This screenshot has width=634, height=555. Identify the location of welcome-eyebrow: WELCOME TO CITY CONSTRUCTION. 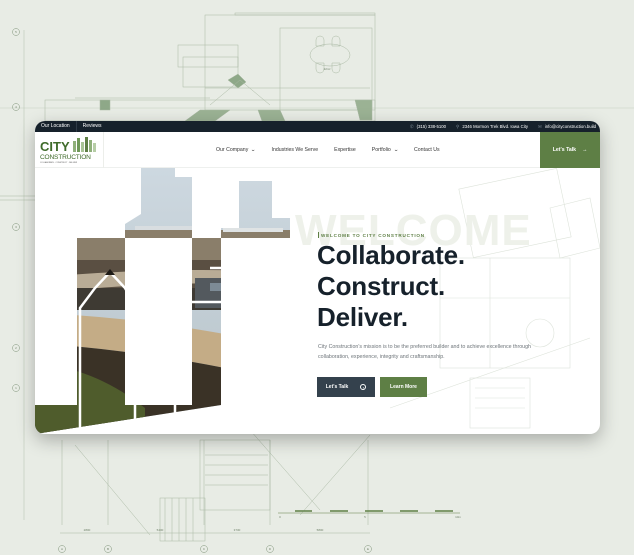
(371, 235).